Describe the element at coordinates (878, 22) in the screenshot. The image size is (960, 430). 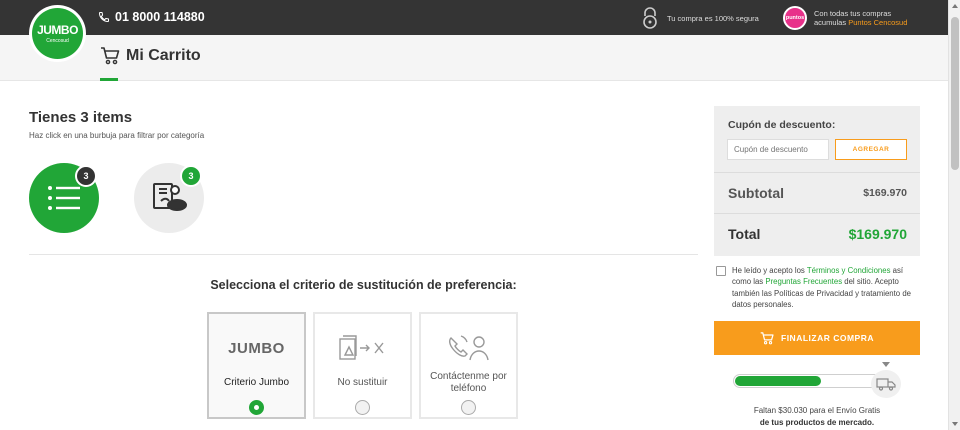
I see `puntos-highlight: Puntos Cencosud` at that location.